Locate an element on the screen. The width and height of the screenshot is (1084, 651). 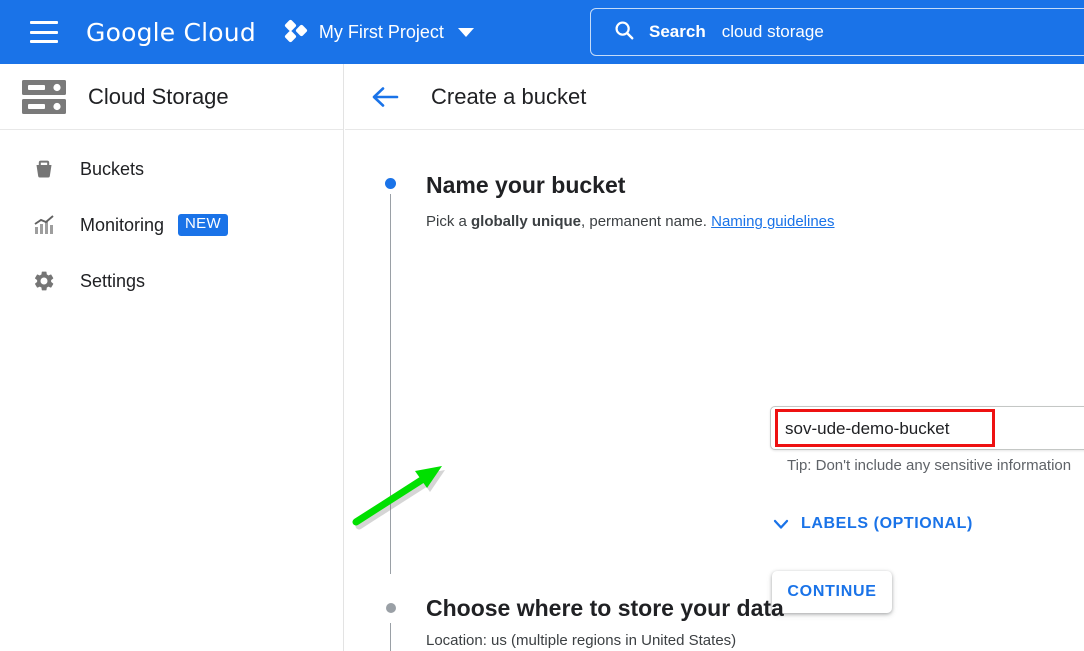
back-arrow-icon is located at coordinates (385, 97).